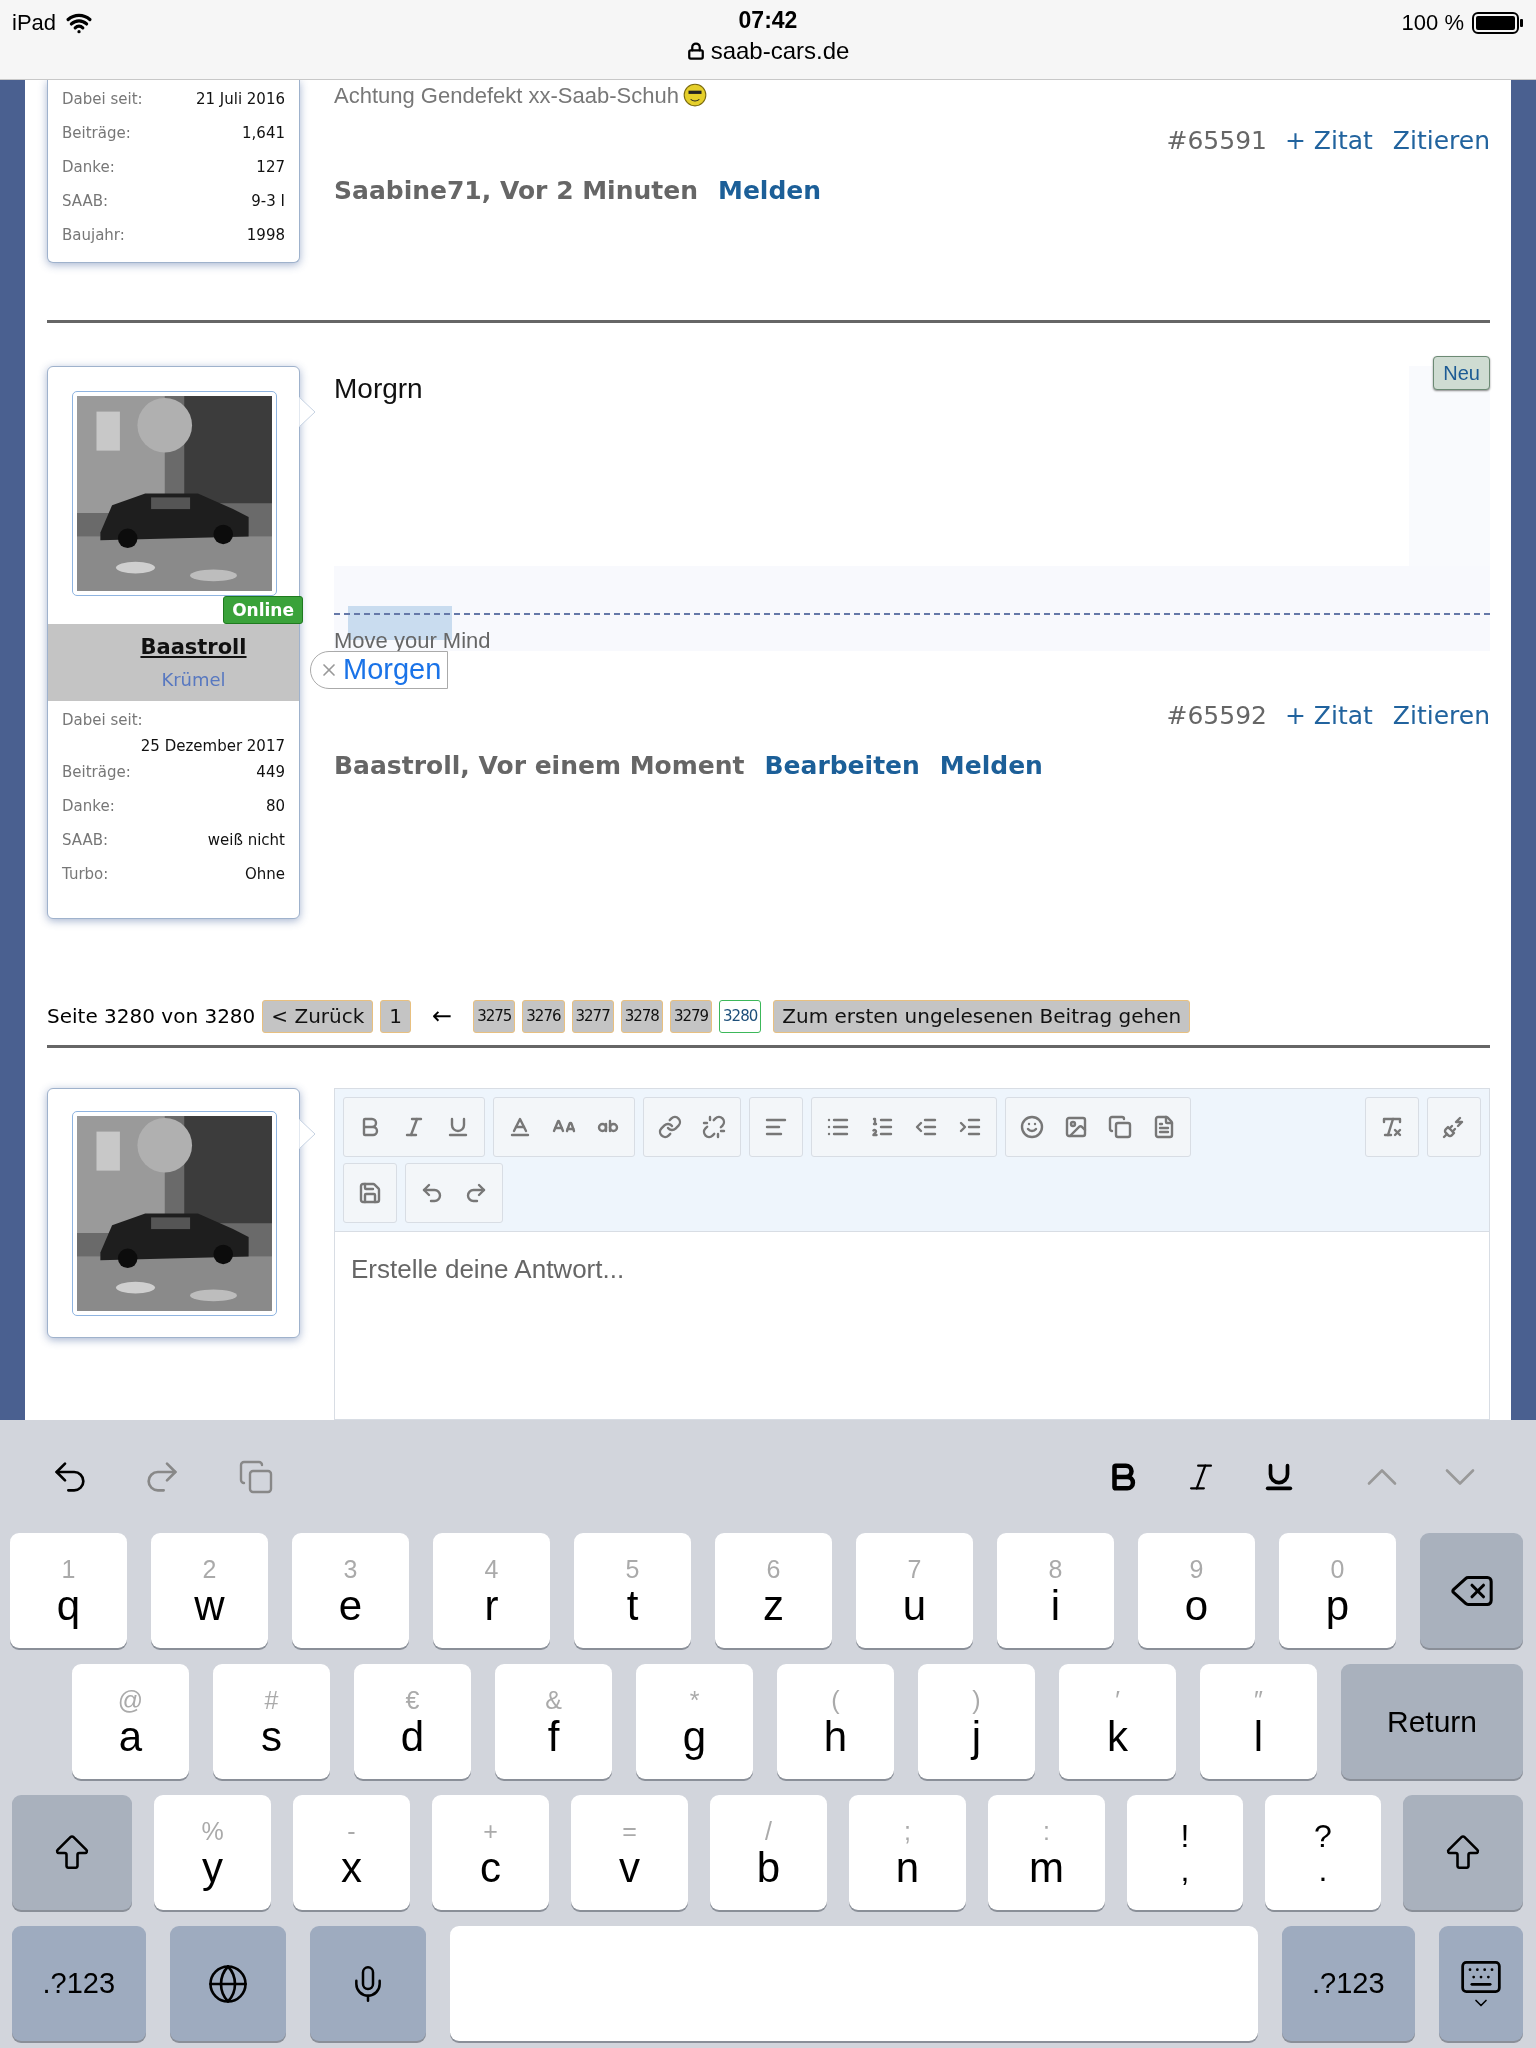 This screenshot has height=2048, width=1536. What do you see at coordinates (768, 1852) in the screenshot?
I see `keyboard-key: / b` at bounding box center [768, 1852].